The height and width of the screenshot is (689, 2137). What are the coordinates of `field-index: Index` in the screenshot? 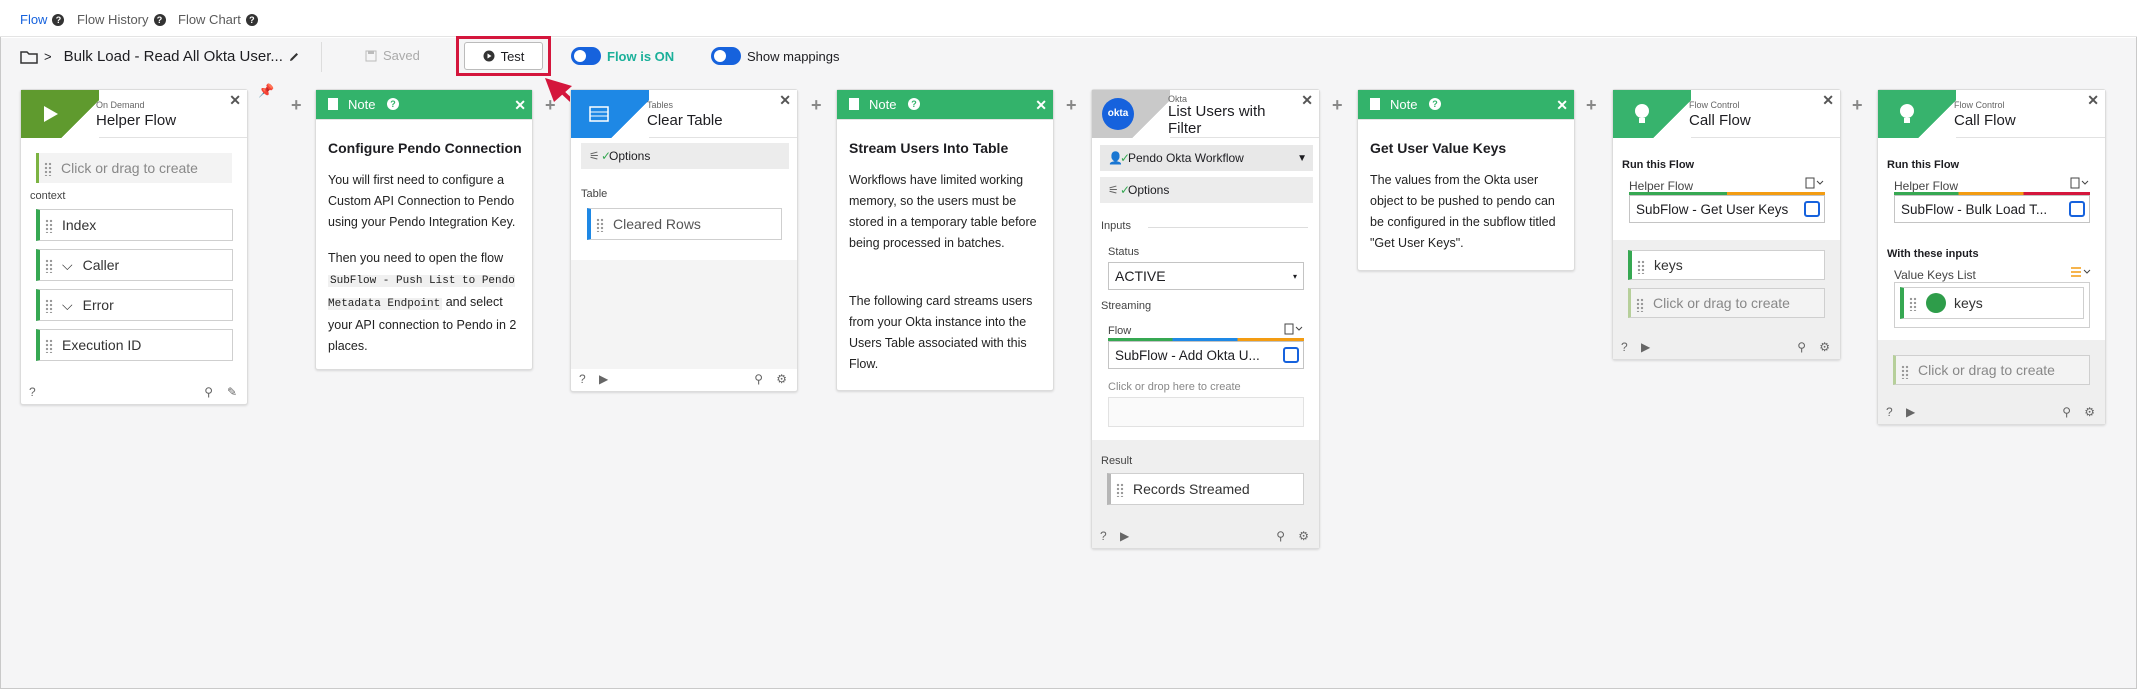 It's located at (134, 225).